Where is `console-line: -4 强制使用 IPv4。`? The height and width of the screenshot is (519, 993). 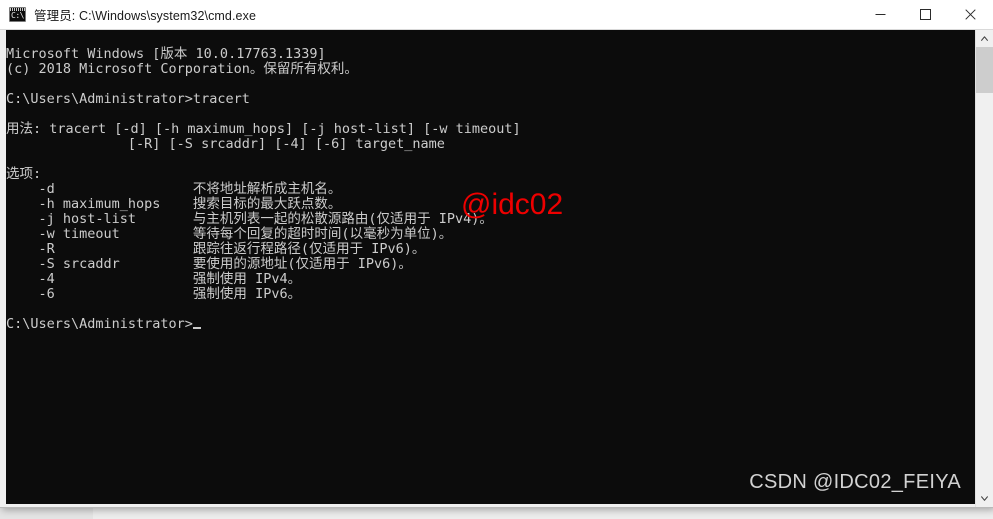 console-line: -4 强制使用 IPv4。 is located at coordinates (154, 278).